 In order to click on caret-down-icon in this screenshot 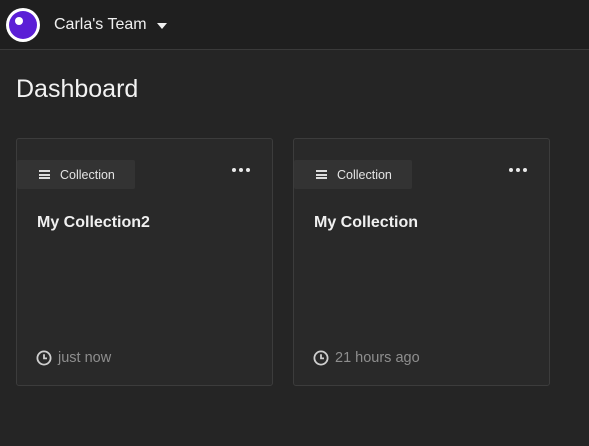, I will do `click(161, 25)`.